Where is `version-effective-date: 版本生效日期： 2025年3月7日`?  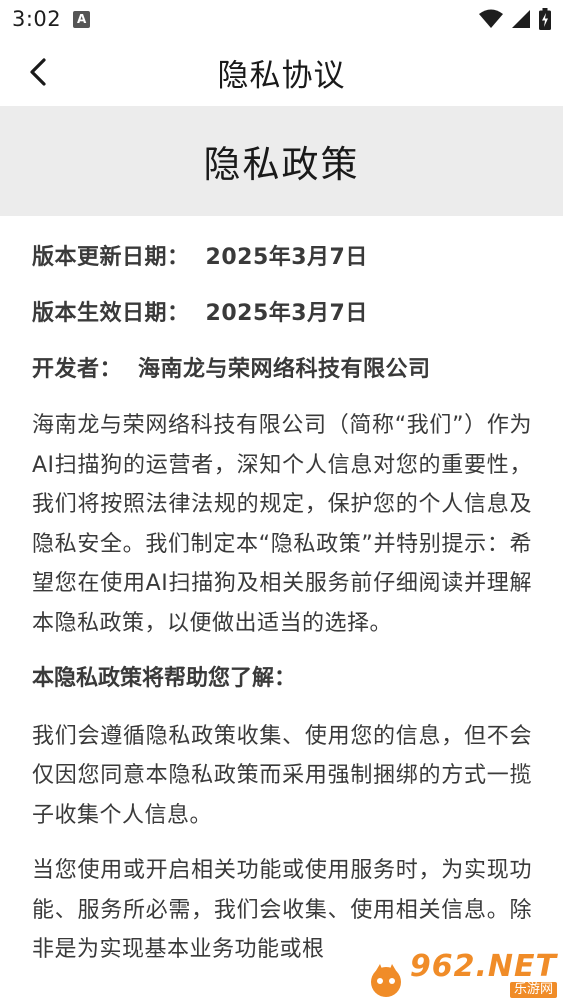
version-effective-date: 版本生效日期： 2025年3月7日 is located at coordinates (282, 320).